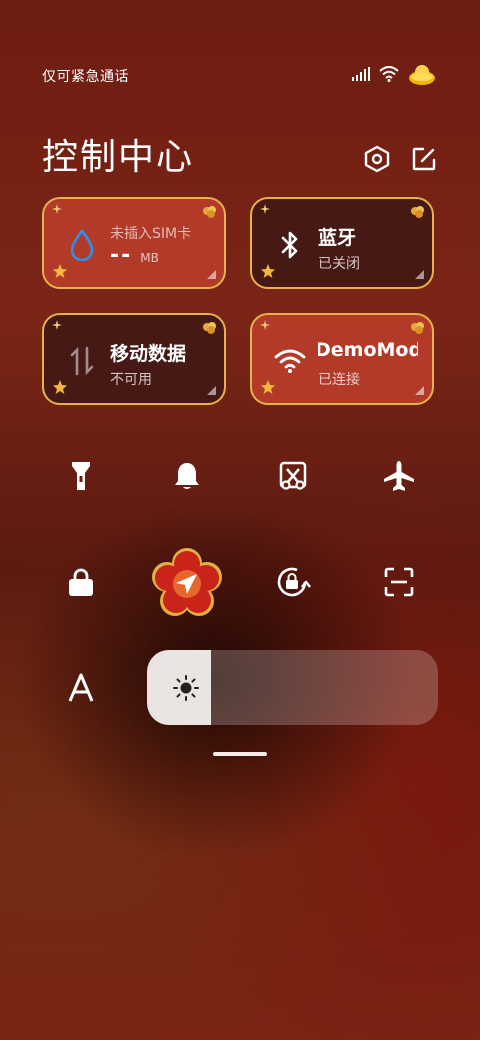 The image size is (480, 1040). I want to click on wifi-tile: DemoMod 已连接, so click(342, 359).